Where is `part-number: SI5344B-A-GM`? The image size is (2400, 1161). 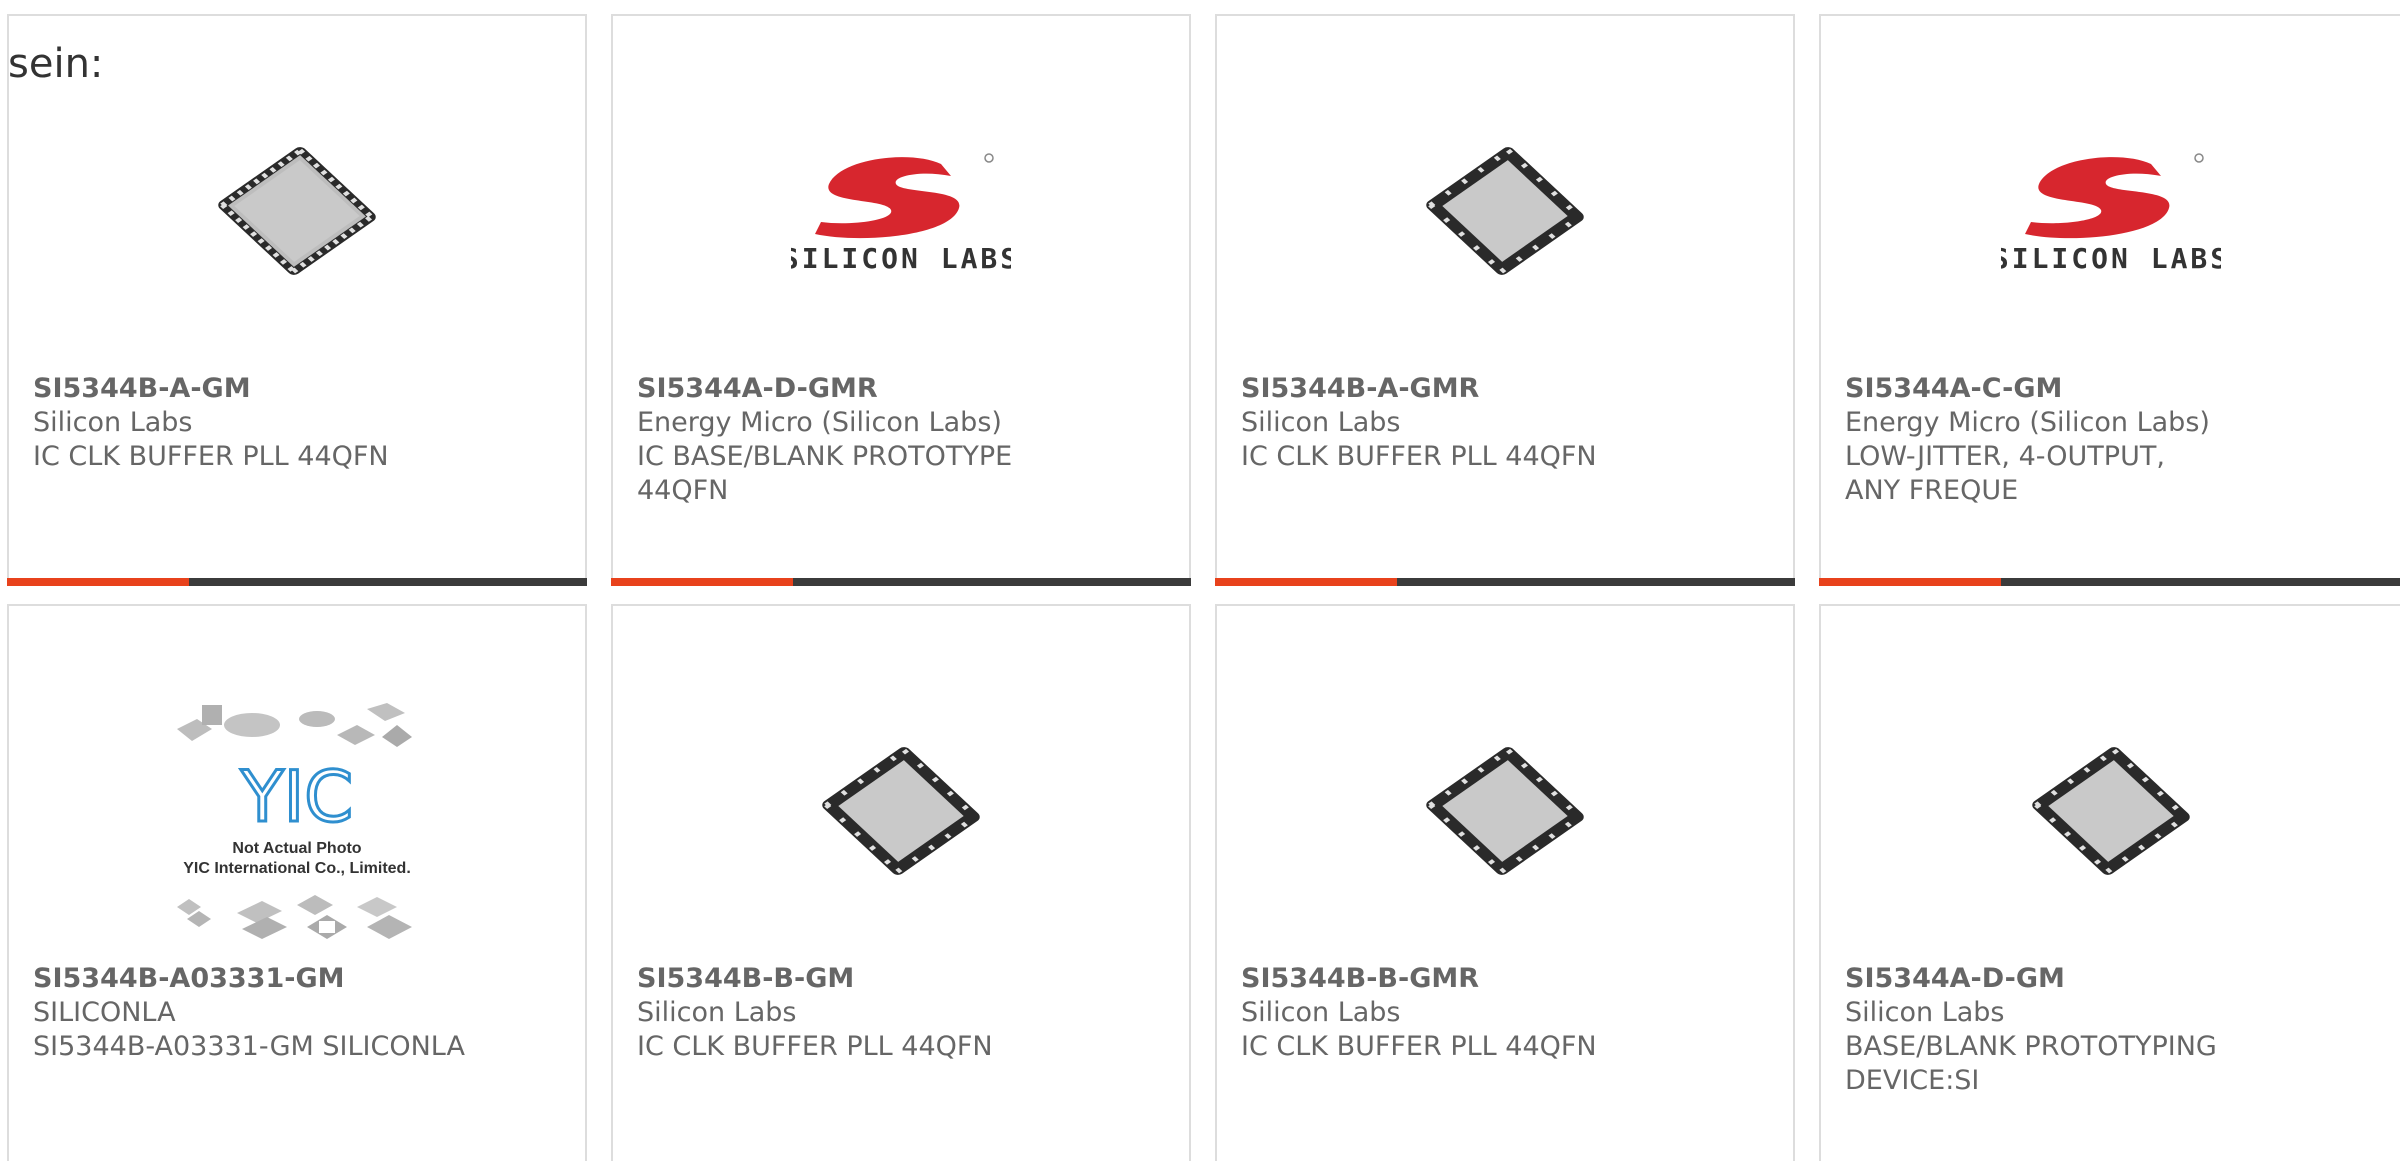 part-number: SI5344B-A-GM is located at coordinates (297, 389).